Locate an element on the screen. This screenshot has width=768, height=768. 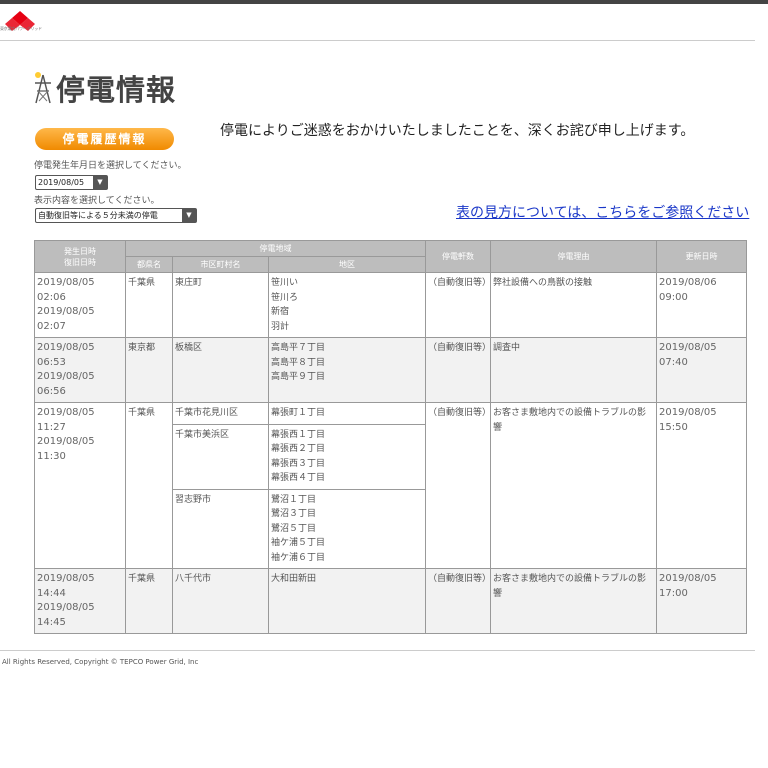
district-cell: 高島平７丁目 高島平８丁目 高島平９丁目 is located at coordinates (347, 370).